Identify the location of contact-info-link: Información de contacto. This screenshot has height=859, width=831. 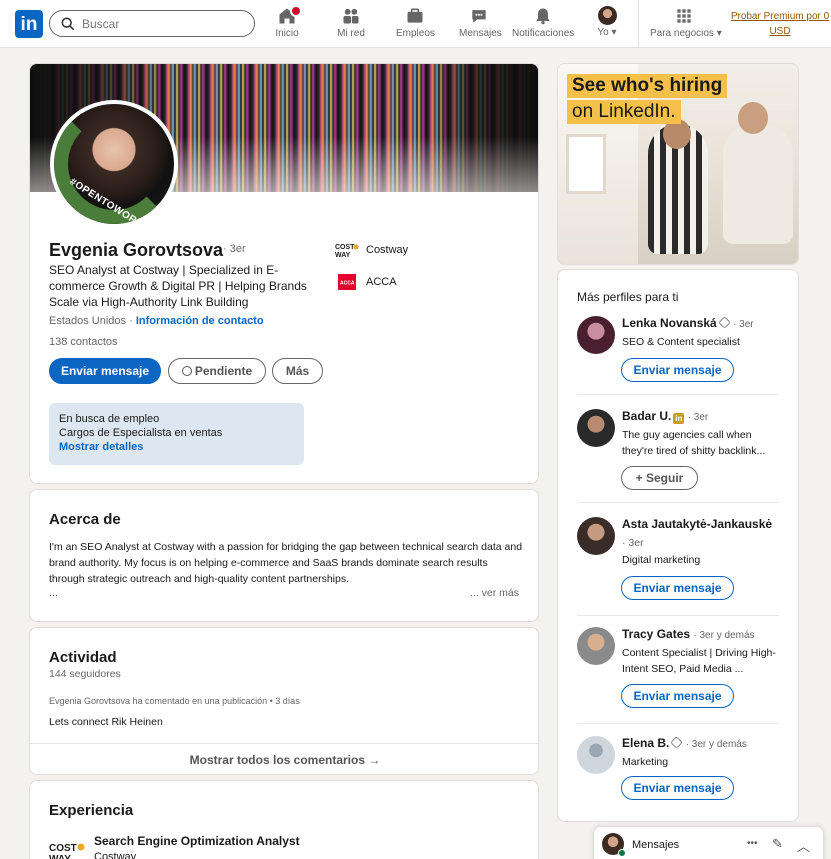
(200, 321).